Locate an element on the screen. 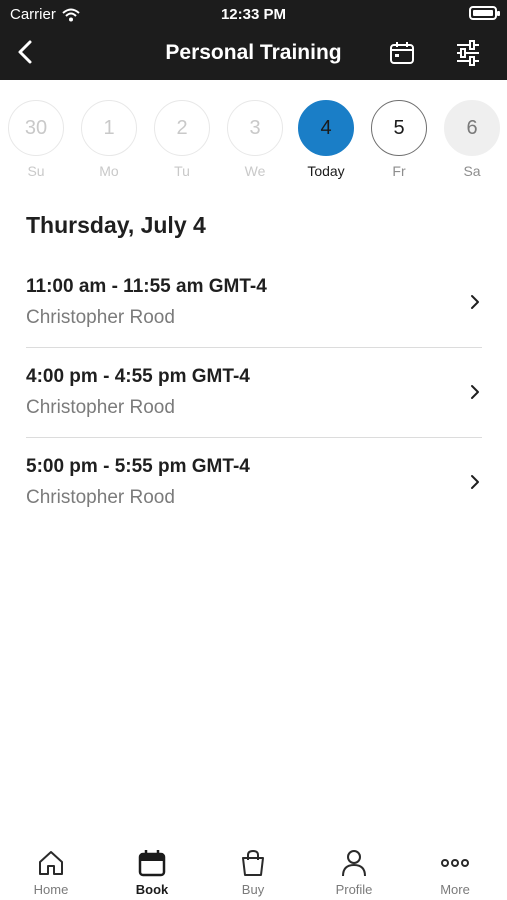  day-label: Fr is located at coordinates (399, 171).